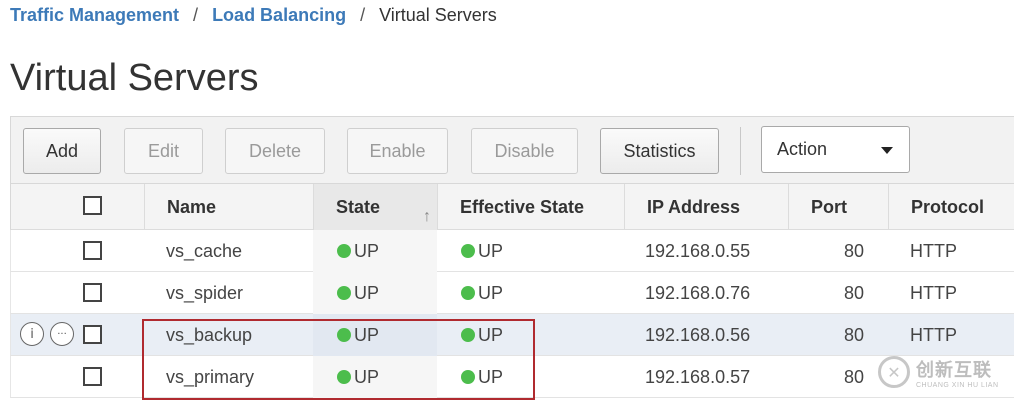 The height and width of the screenshot is (402, 1014). What do you see at coordinates (94, 15) in the screenshot?
I see `breadcrumb-traffic-management: Traffic Management` at bounding box center [94, 15].